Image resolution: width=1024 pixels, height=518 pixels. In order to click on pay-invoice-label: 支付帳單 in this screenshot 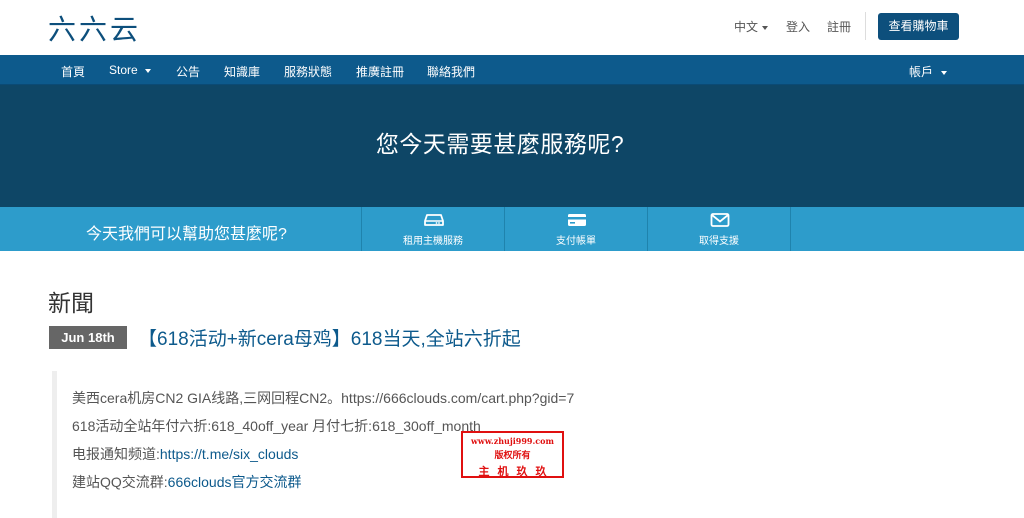, I will do `click(576, 241)`.